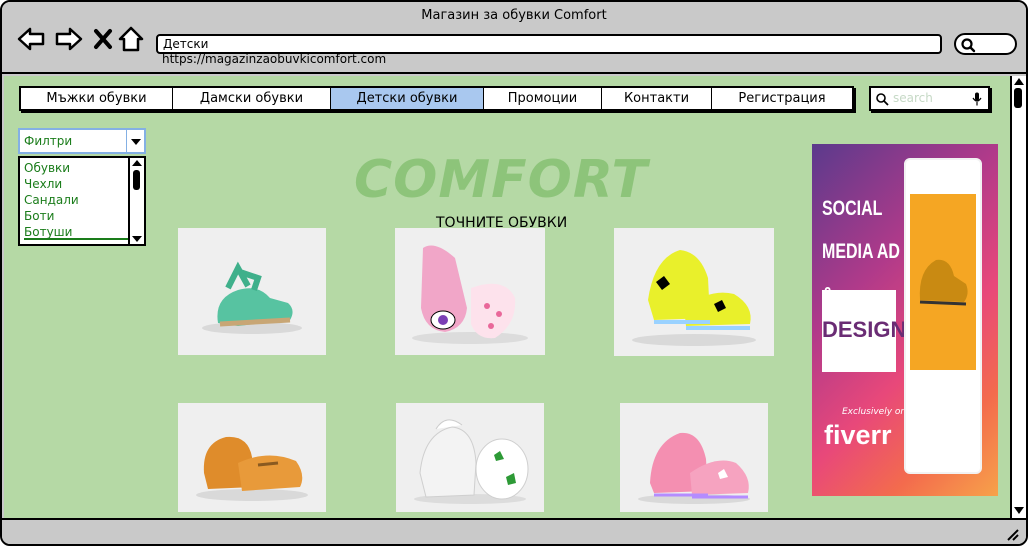 This screenshot has height=546, width=1028. Describe the element at coordinates (864, 331) in the screenshot. I see `ad-design-label: DESIGN` at that location.